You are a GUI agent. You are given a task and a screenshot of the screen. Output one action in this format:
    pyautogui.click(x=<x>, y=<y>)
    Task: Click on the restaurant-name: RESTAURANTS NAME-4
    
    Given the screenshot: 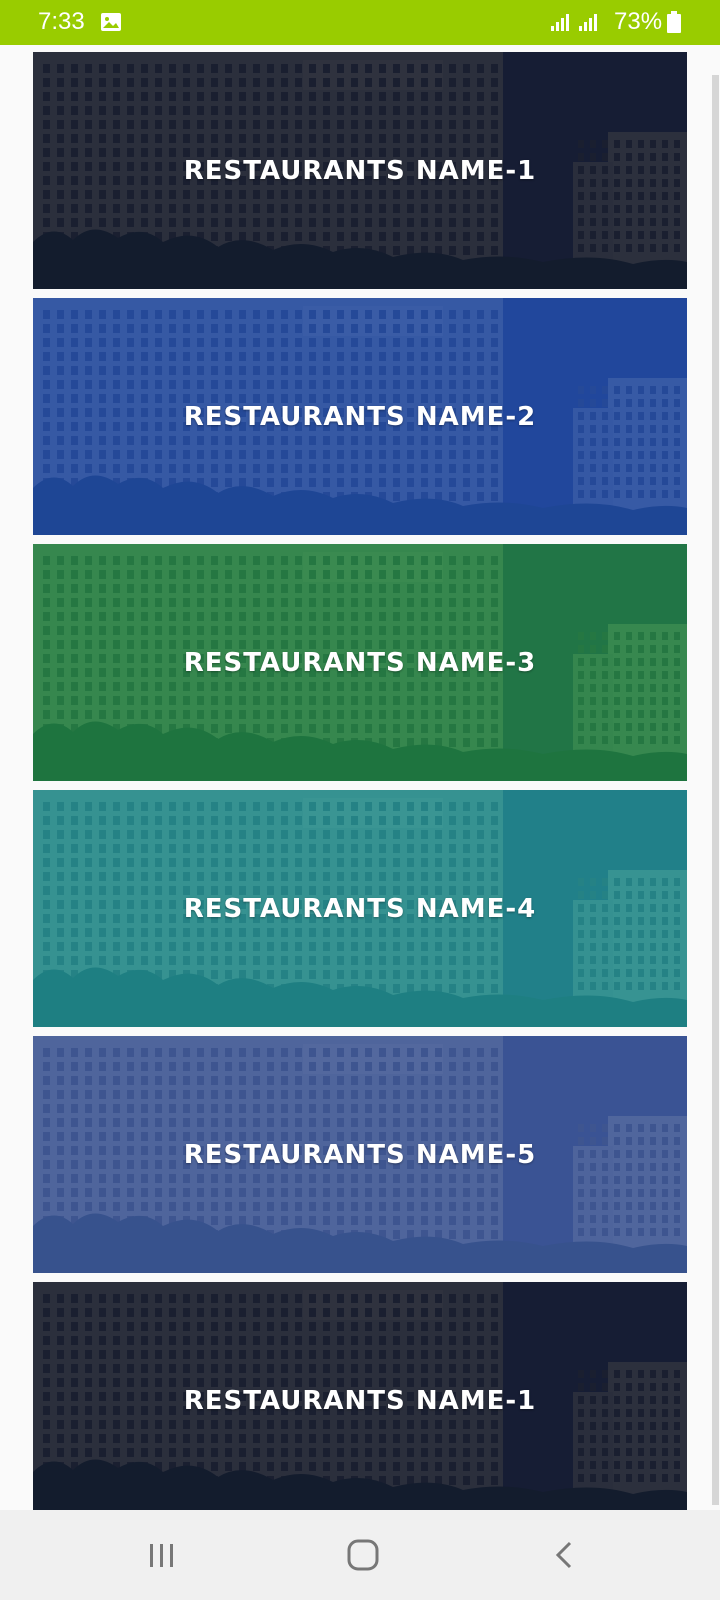 What is the action you would take?
    pyautogui.click(x=360, y=908)
    